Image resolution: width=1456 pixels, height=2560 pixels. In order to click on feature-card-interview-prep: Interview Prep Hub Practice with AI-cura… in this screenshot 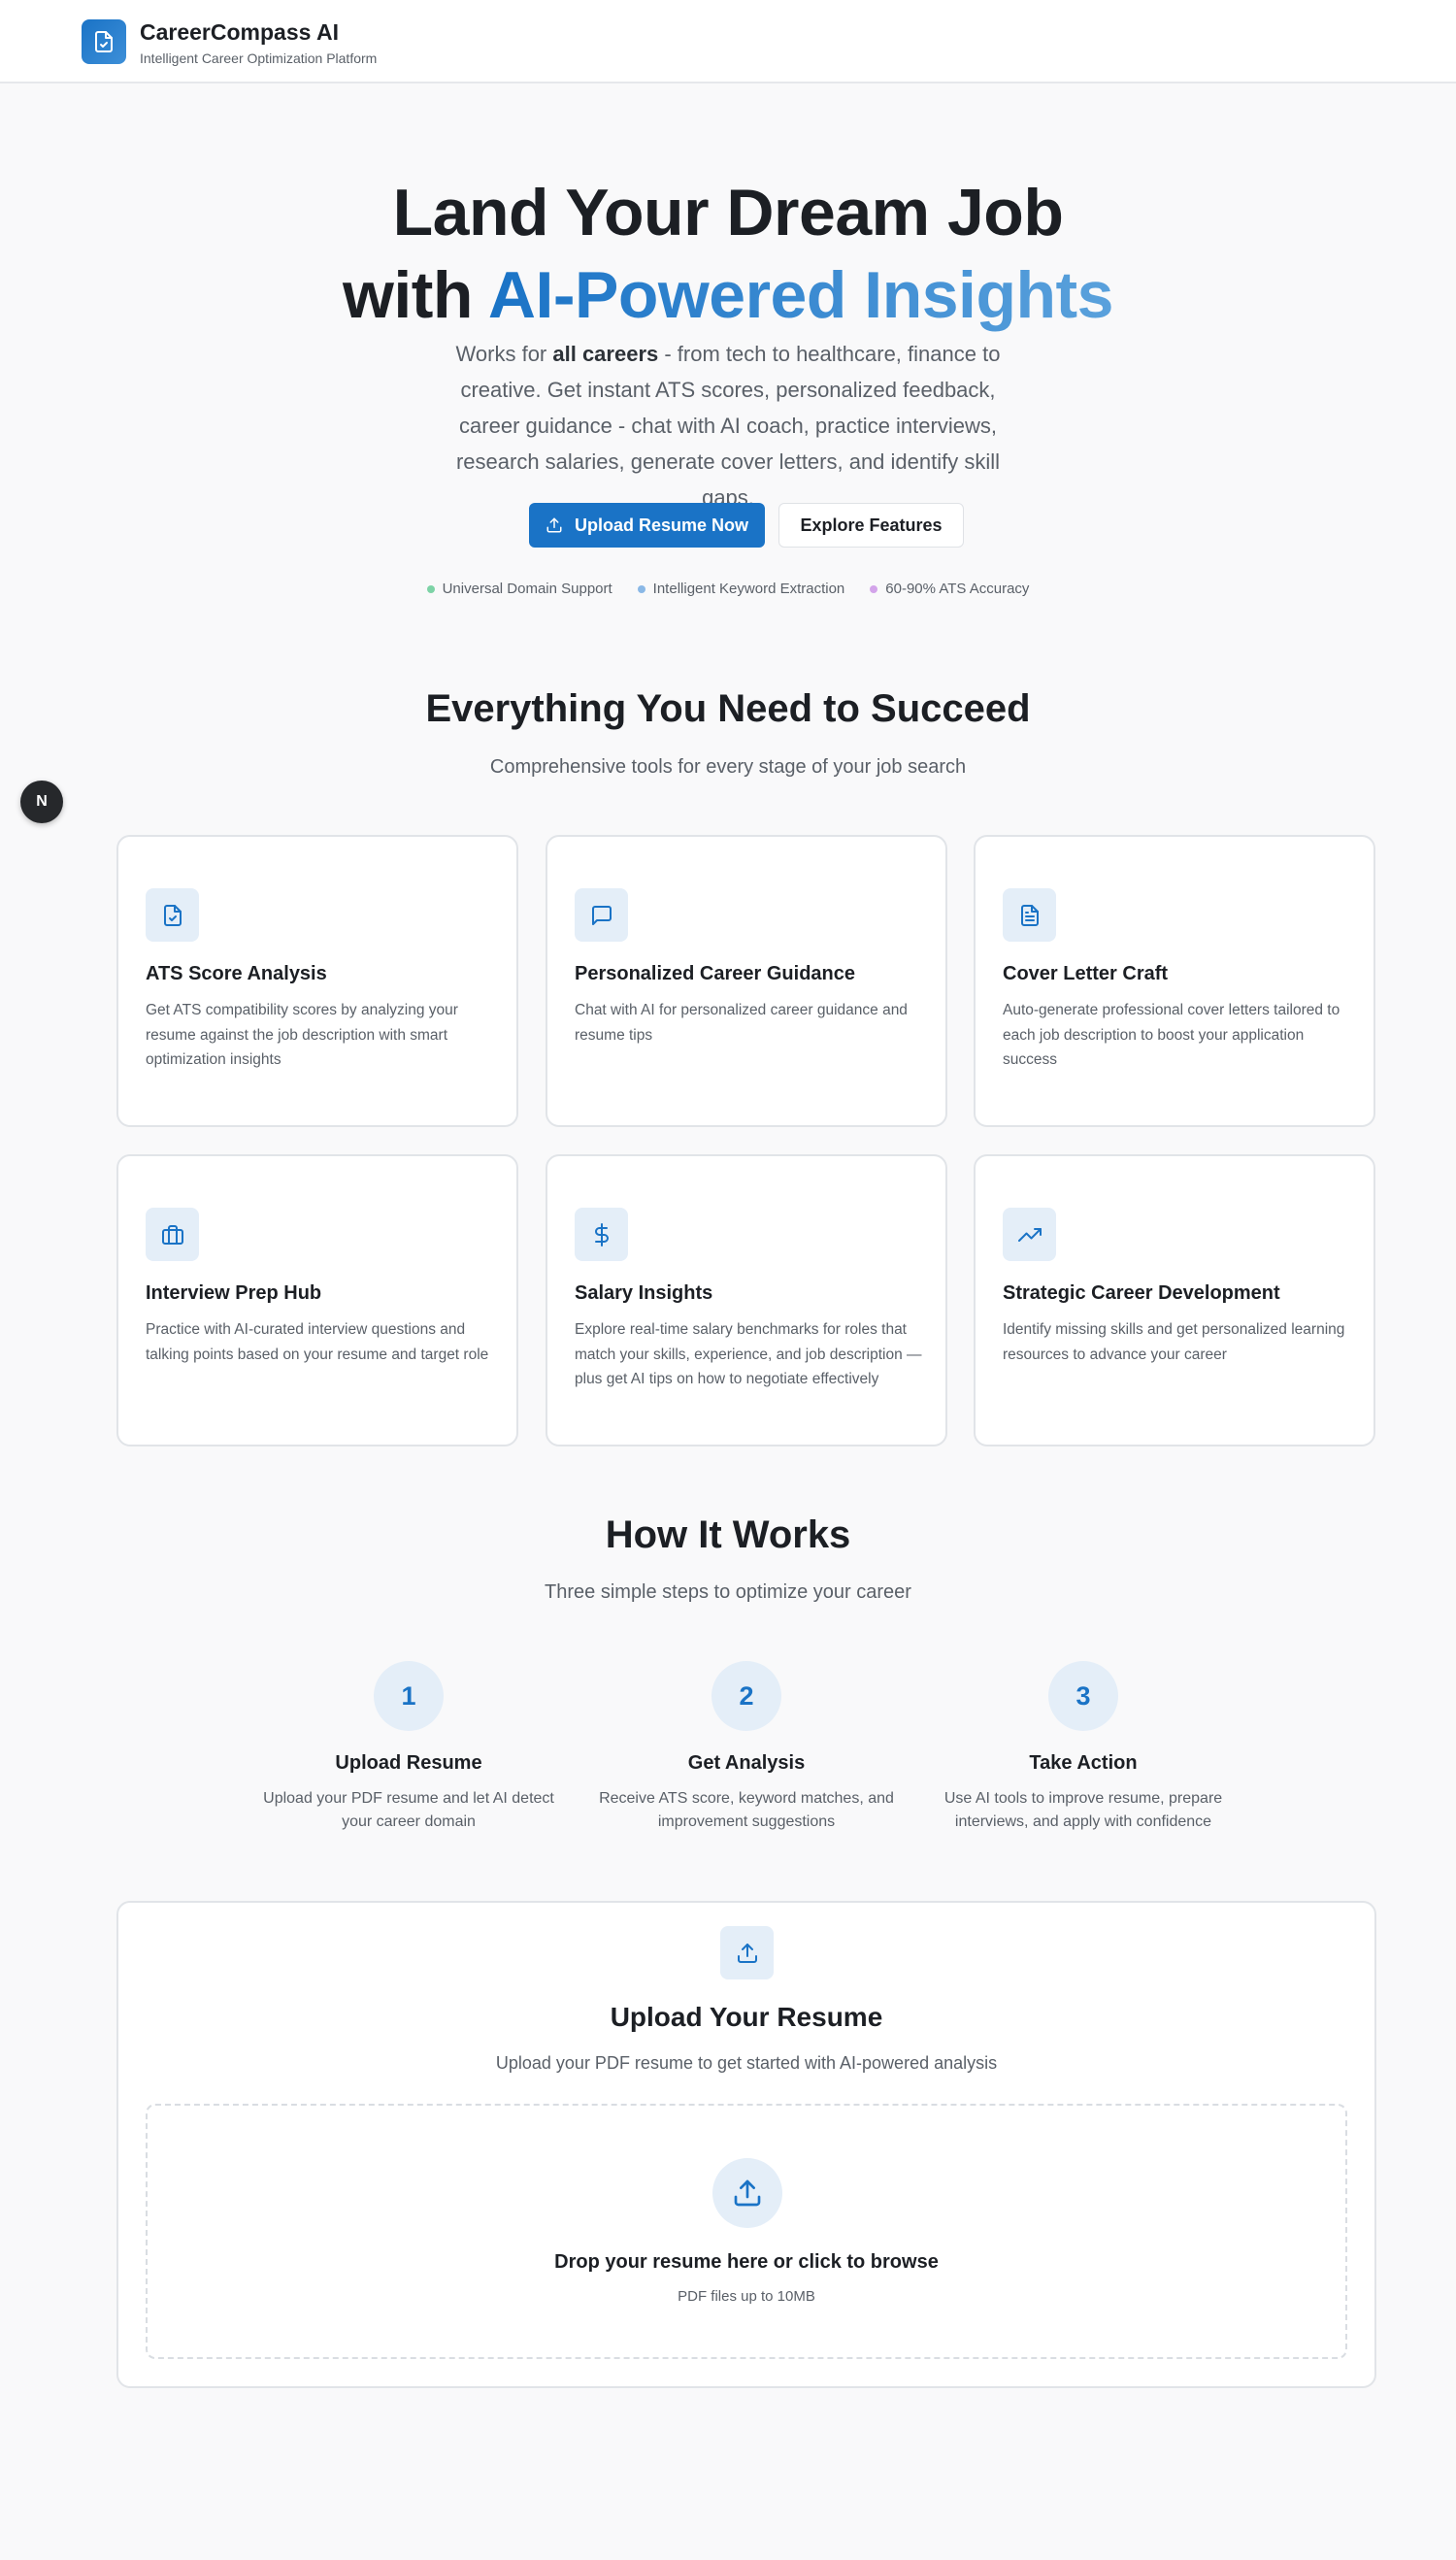, I will do `click(317, 1300)`.